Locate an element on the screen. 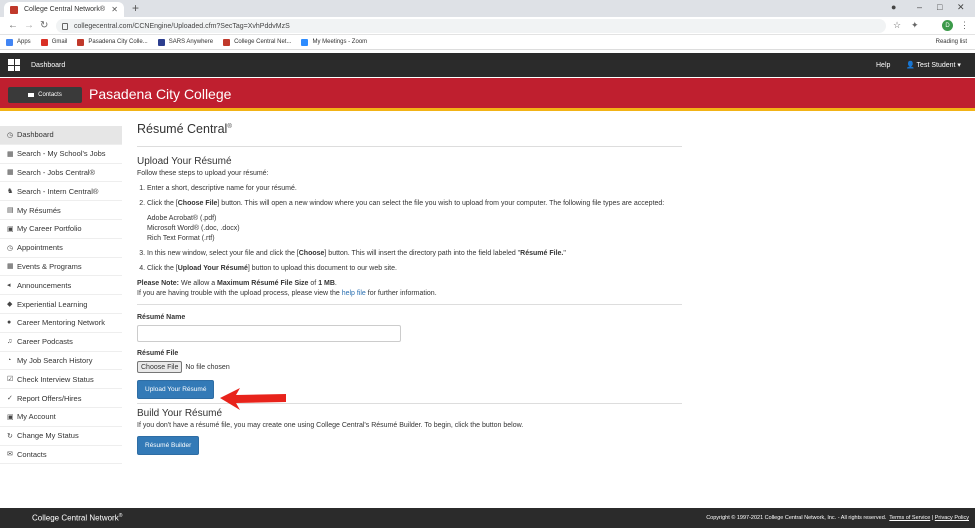 Image resolution: width=975 pixels, height=528 pixels. reading-list-link: Reading list is located at coordinates (951, 42).